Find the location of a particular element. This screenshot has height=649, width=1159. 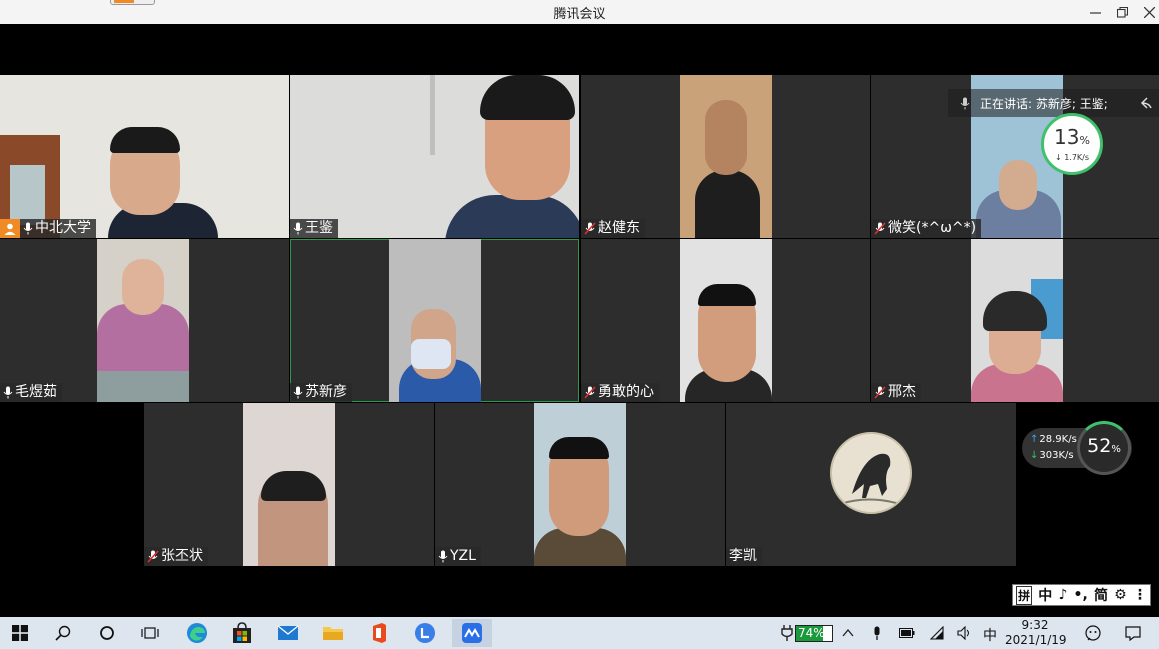

feedback-icon is located at coordinates (1093, 633).